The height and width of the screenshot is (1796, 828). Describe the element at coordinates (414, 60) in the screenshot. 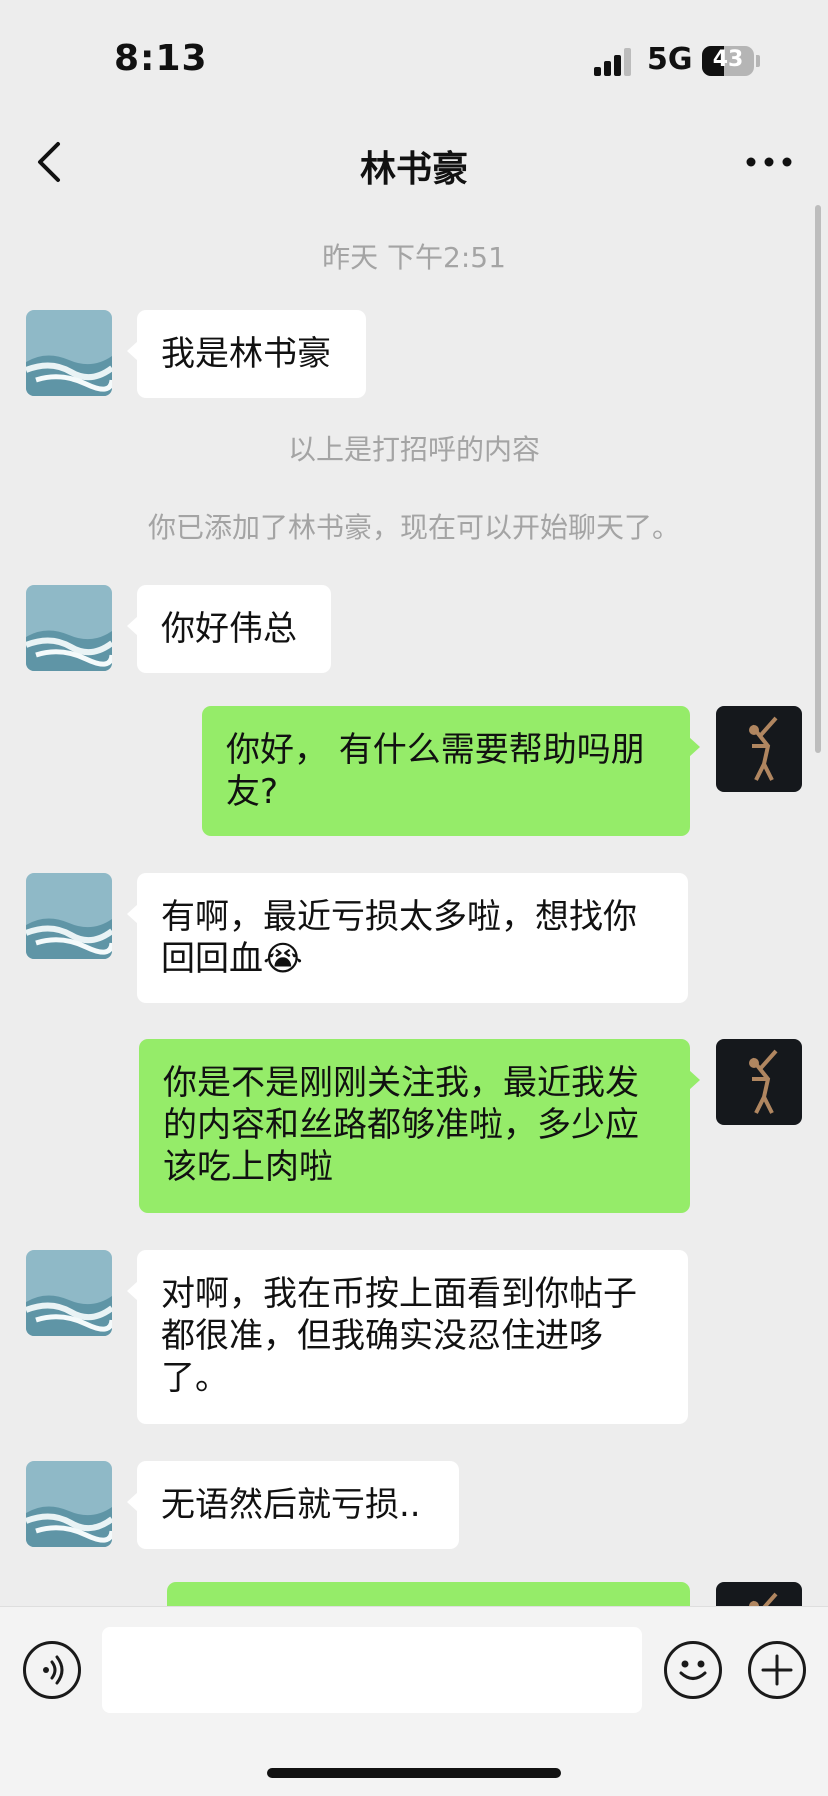

I see `status-bar: 8:13 5G 43` at that location.